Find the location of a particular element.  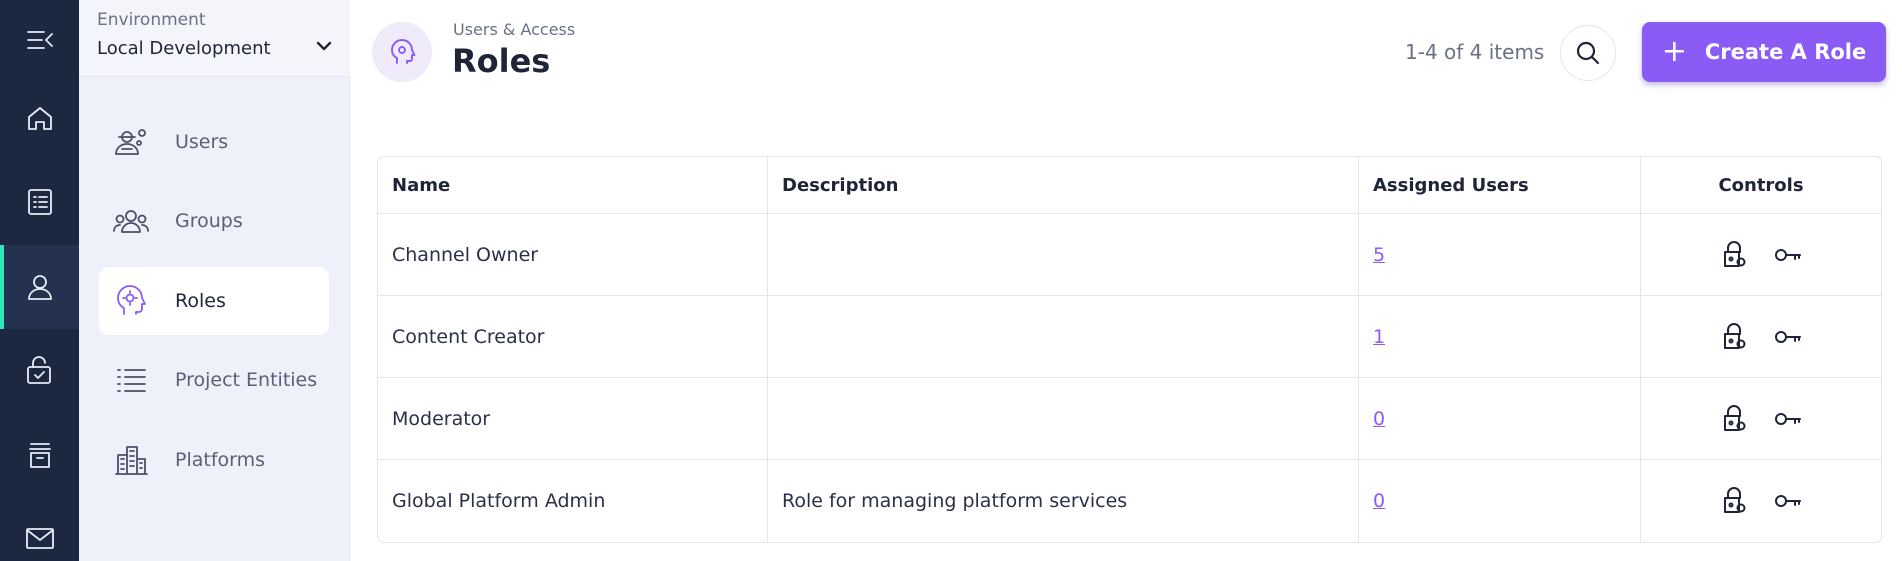

users-settings-icon is located at coordinates (131, 142).